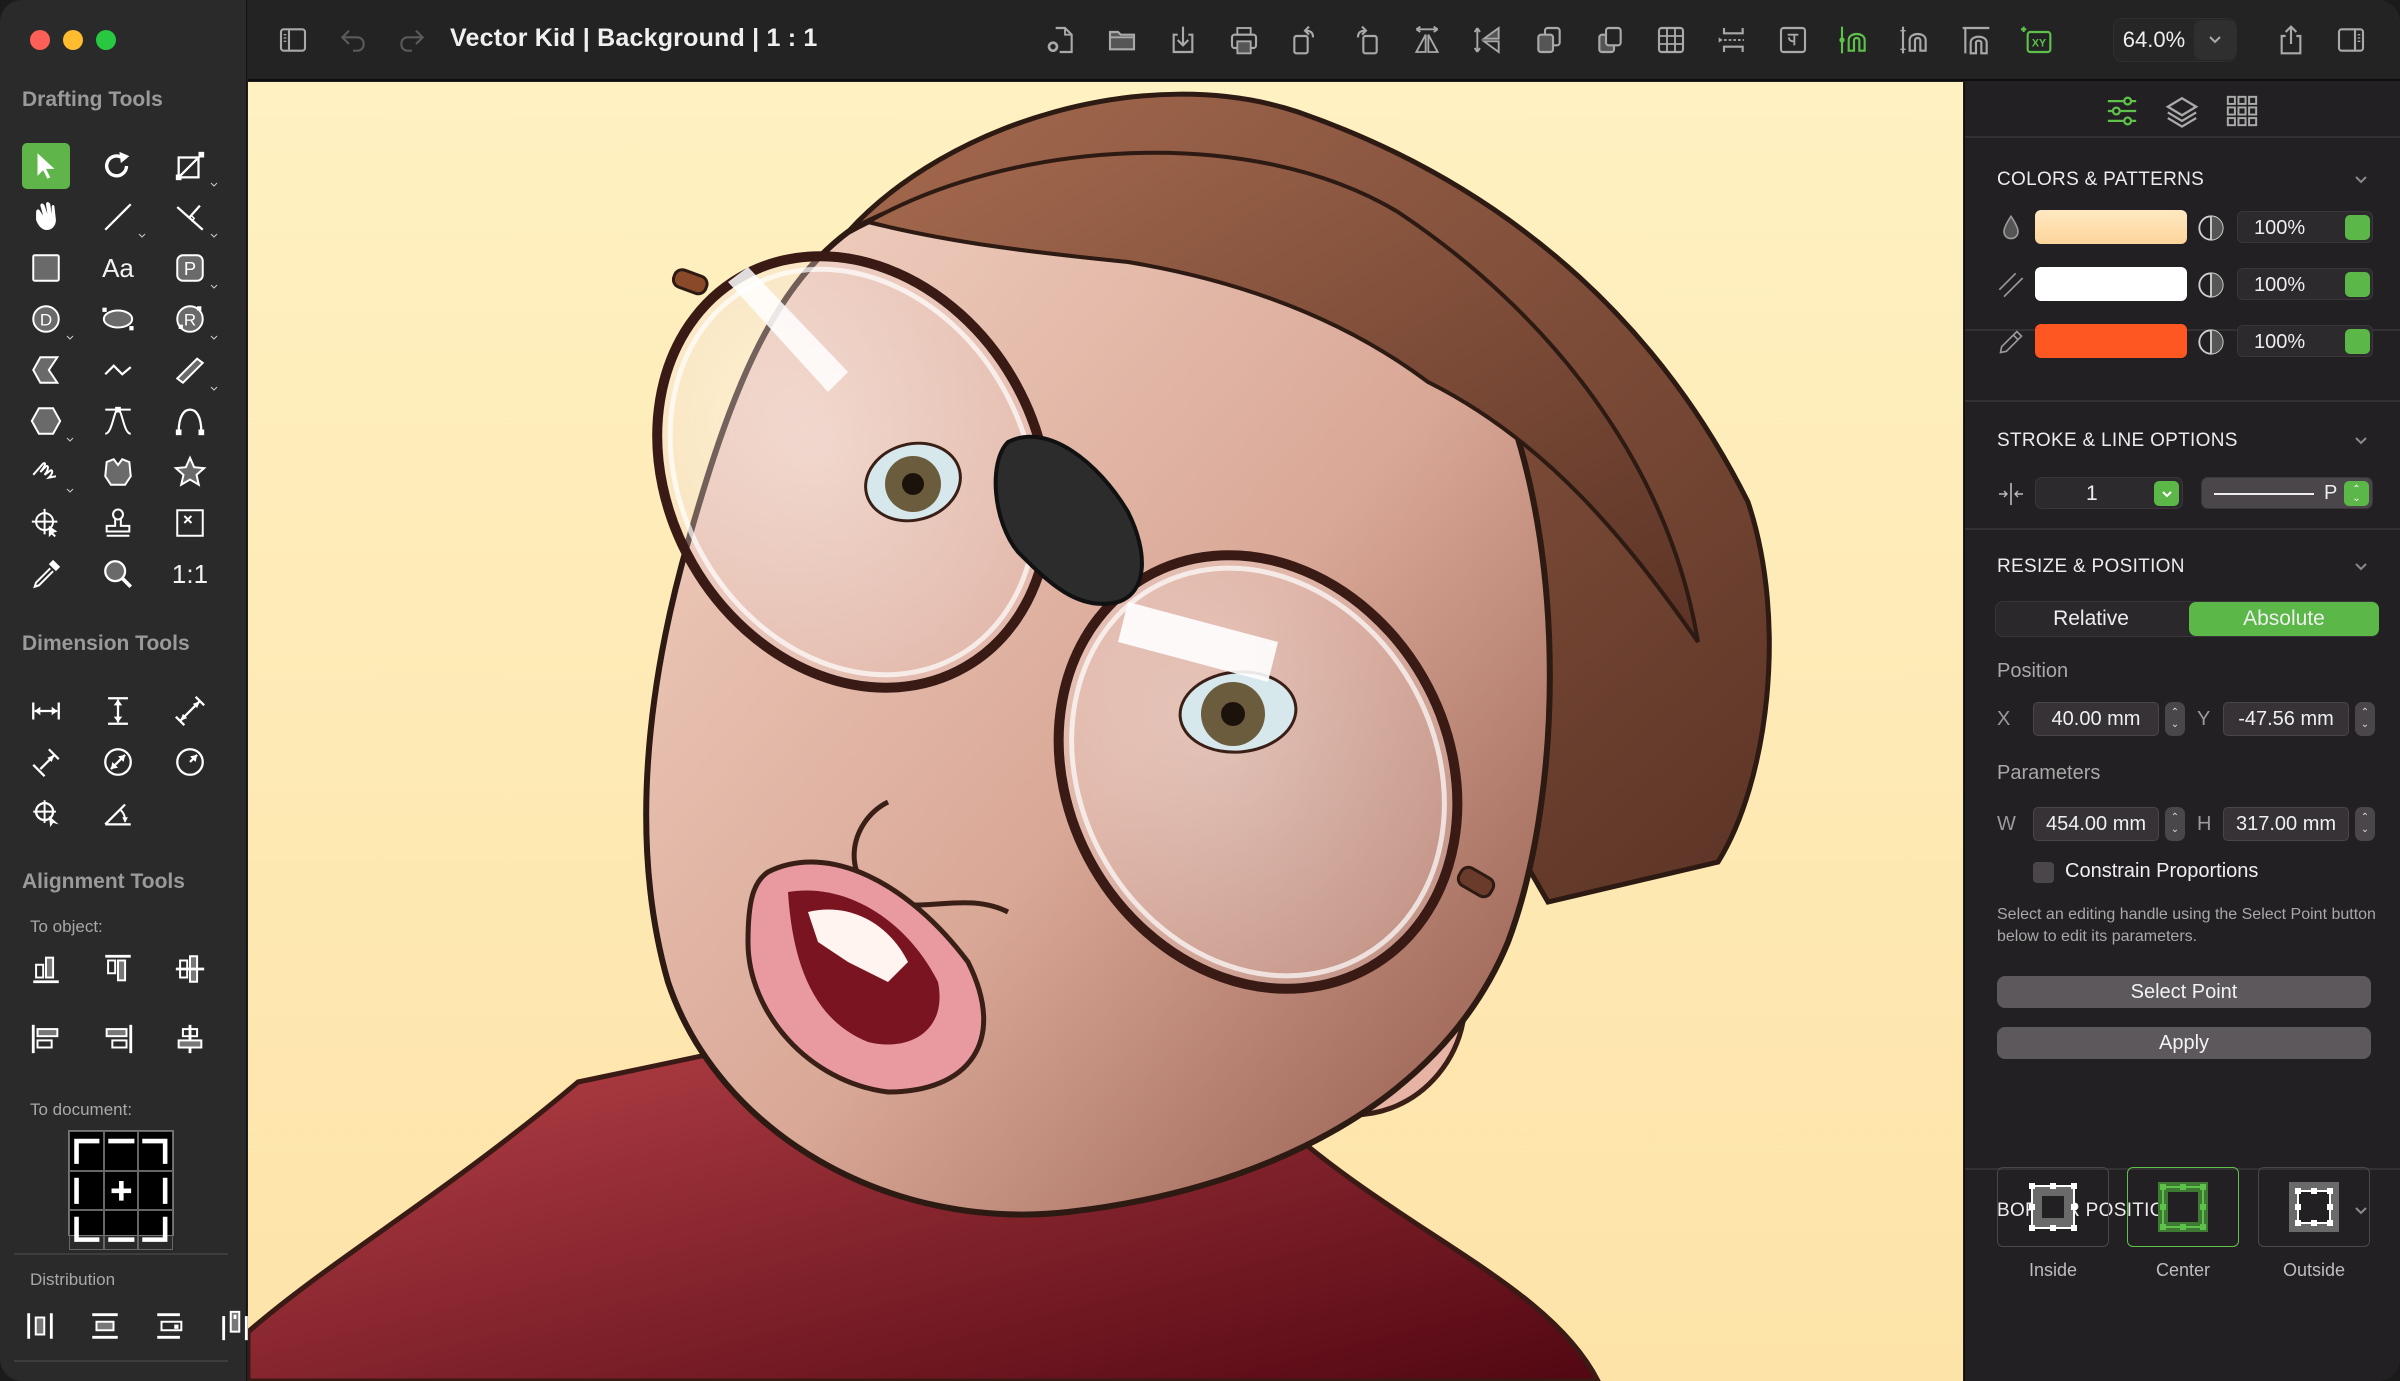 Image resolution: width=2400 pixels, height=1381 pixels. Describe the element at coordinates (40, 40) in the screenshot. I see `close-window-button` at that location.